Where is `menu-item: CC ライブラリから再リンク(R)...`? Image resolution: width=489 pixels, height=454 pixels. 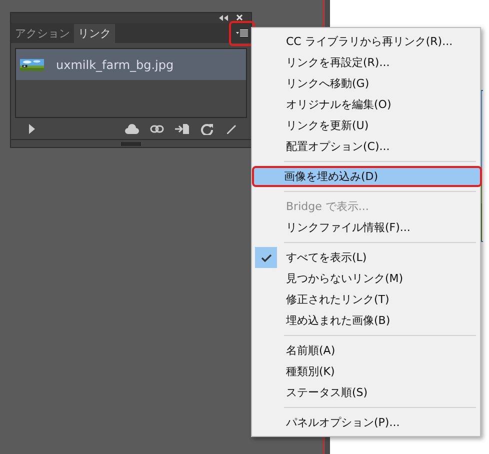 menu-item: CC ライブラリから再リンク(R)... is located at coordinates (366, 41).